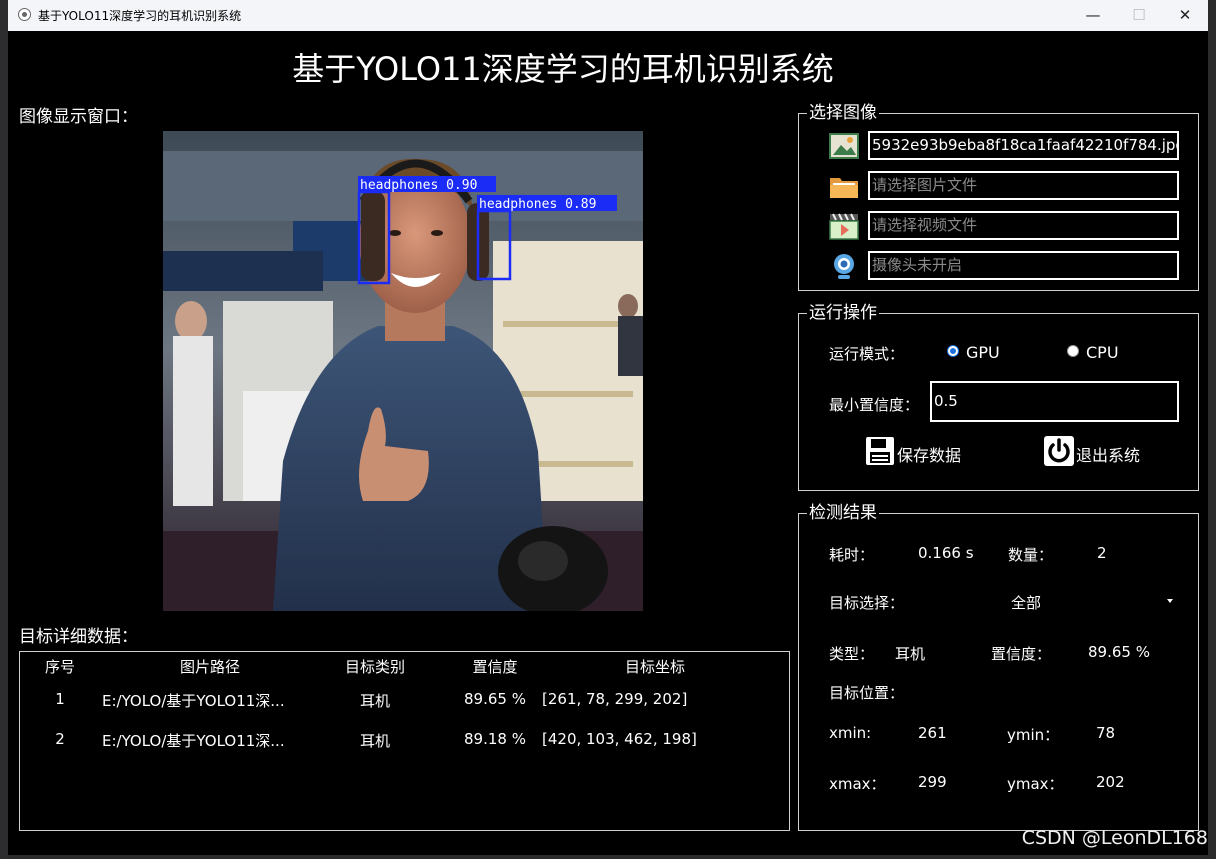 This screenshot has height=859, width=1216. What do you see at coordinates (844, 186) in the screenshot?
I see `folder-icon` at bounding box center [844, 186].